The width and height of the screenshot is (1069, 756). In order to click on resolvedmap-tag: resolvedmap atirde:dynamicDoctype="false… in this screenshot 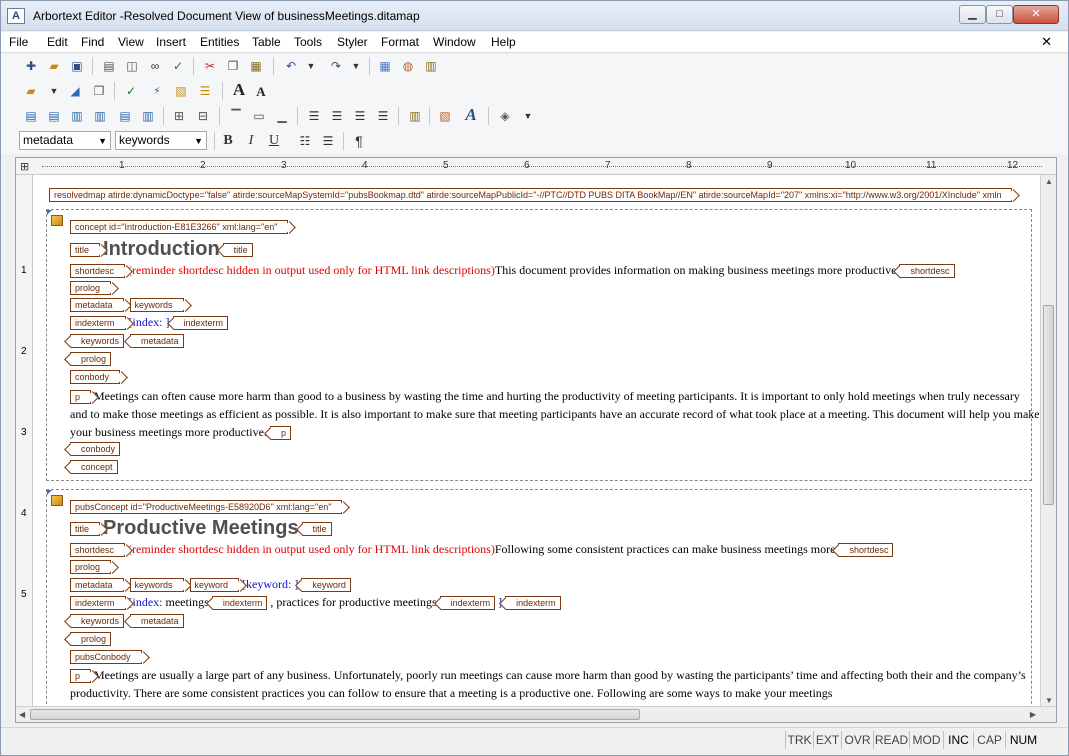, I will do `click(531, 194)`.